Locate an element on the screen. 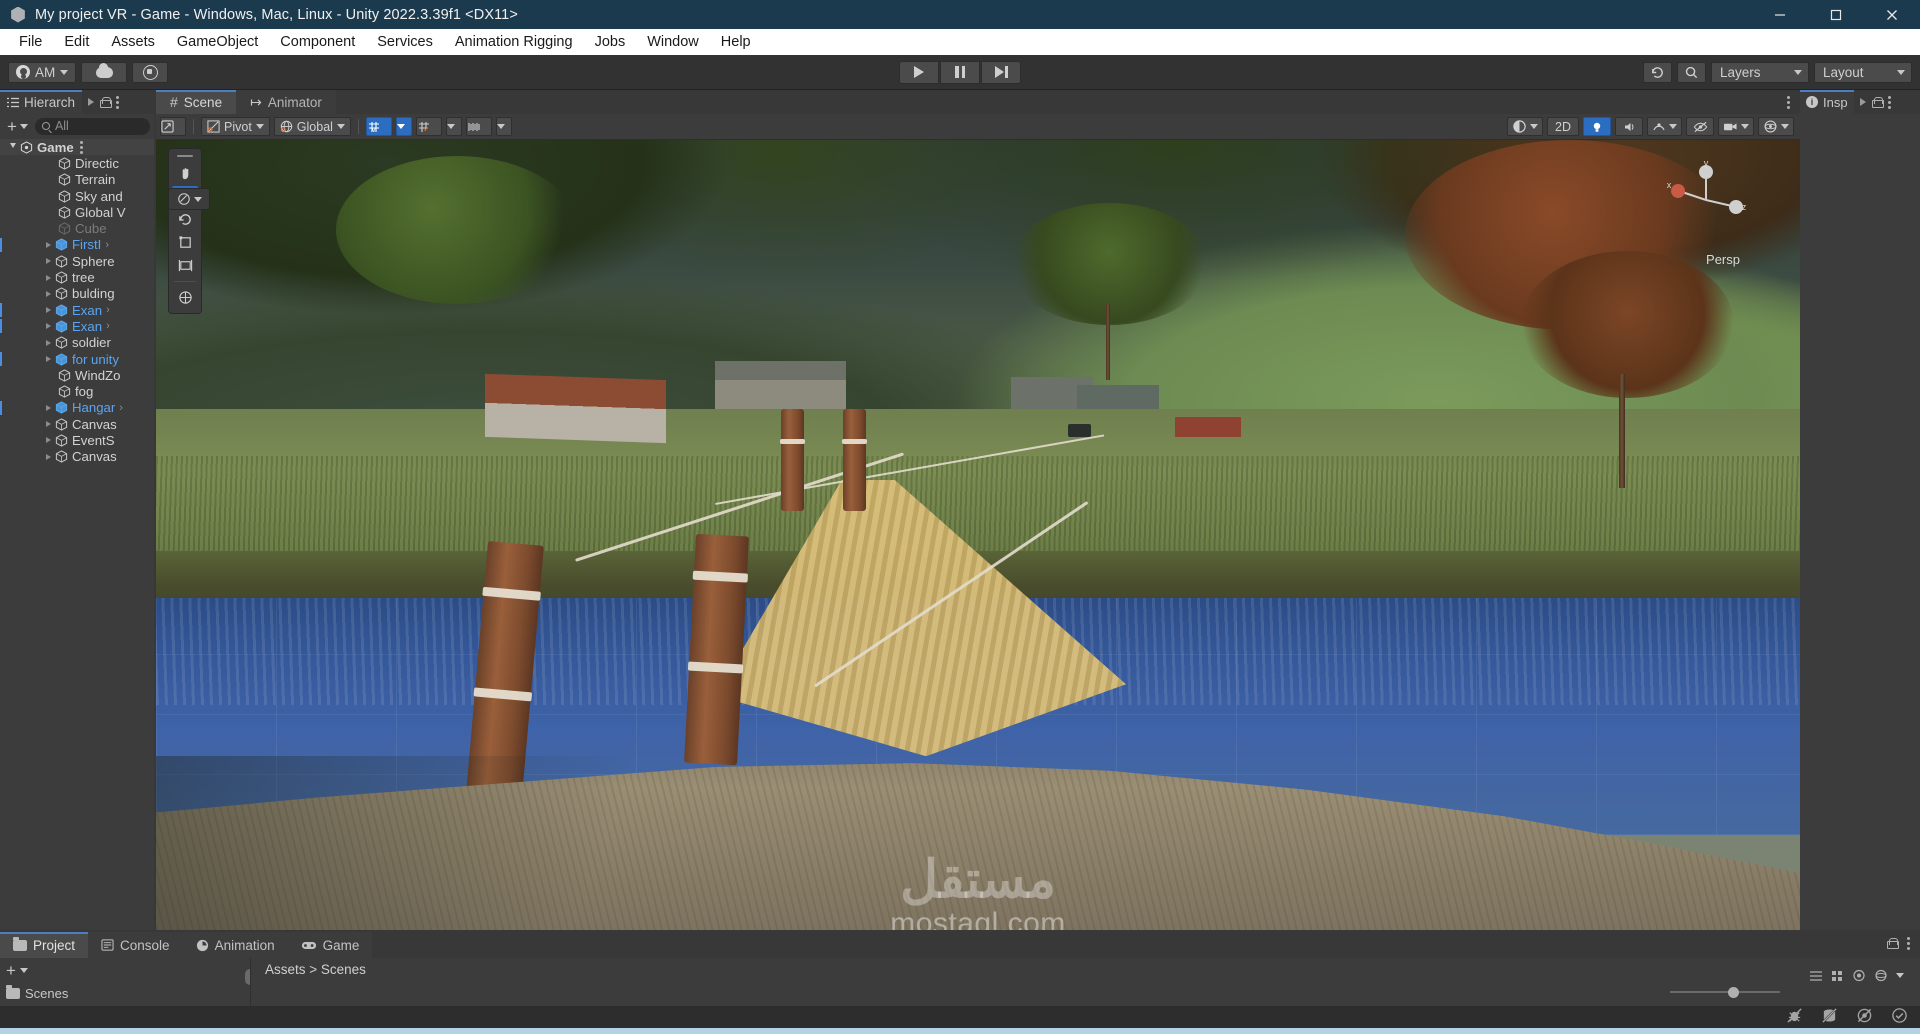  layers-dropdown: Layers is located at coordinates (1760, 72).